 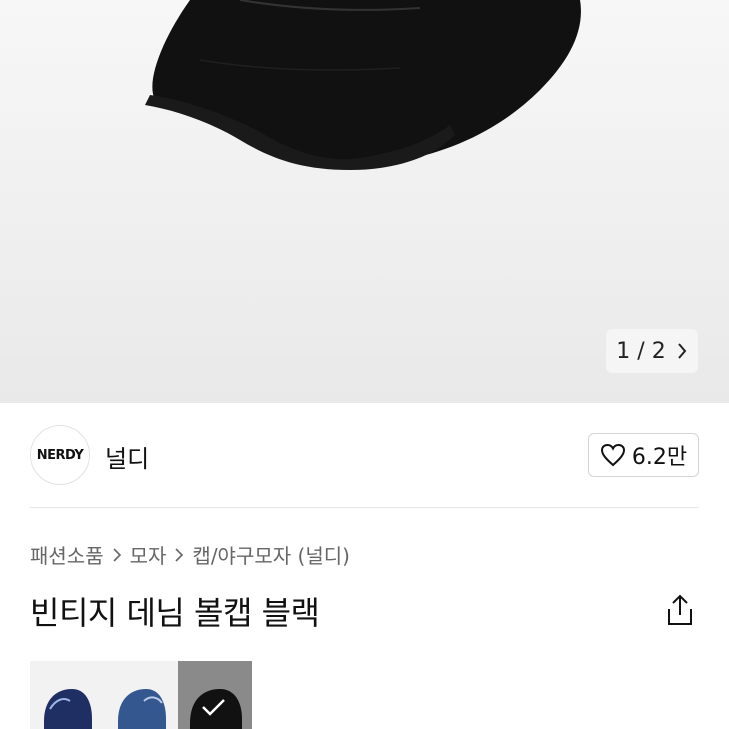 What do you see at coordinates (680, 610) in the screenshot?
I see `share-icon` at bounding box center [680, 610].